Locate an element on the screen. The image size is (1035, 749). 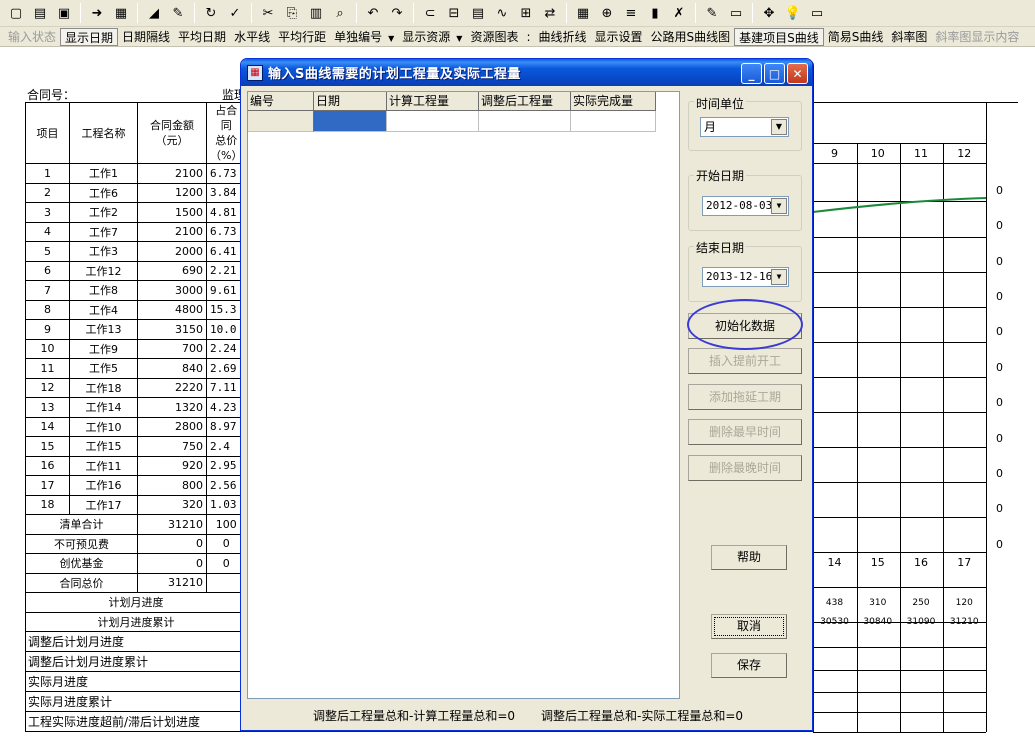
adjusted-quantity-cell is located at coordinates (525, 121).